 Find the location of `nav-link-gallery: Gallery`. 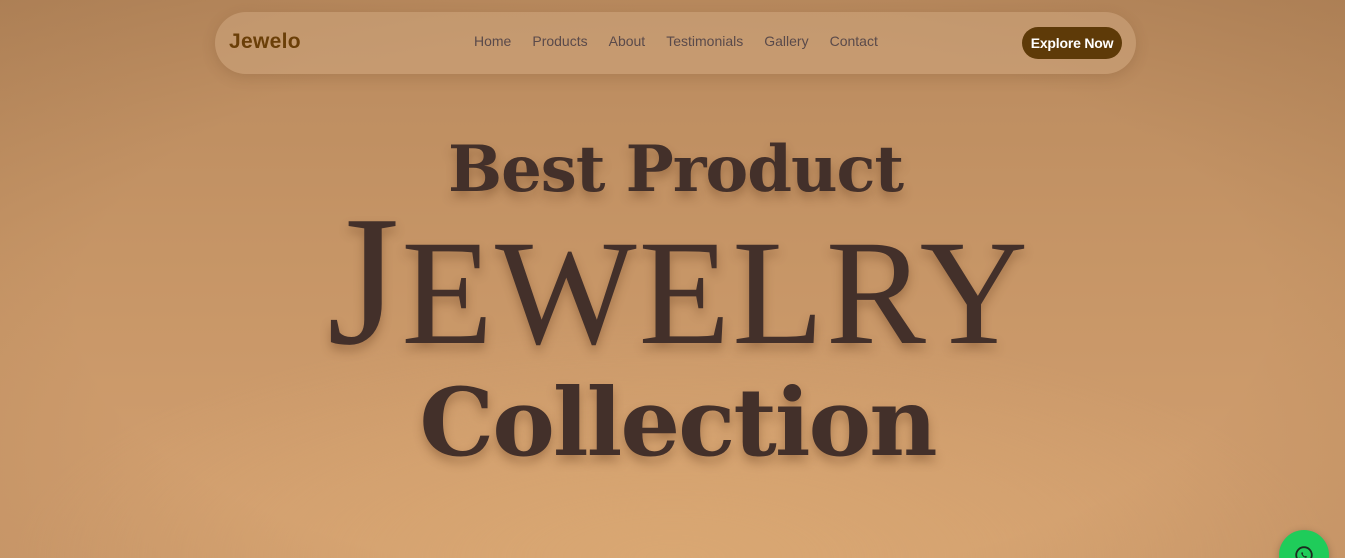

nav-link-gallery: Gallery is located at coordinates (786, 41).